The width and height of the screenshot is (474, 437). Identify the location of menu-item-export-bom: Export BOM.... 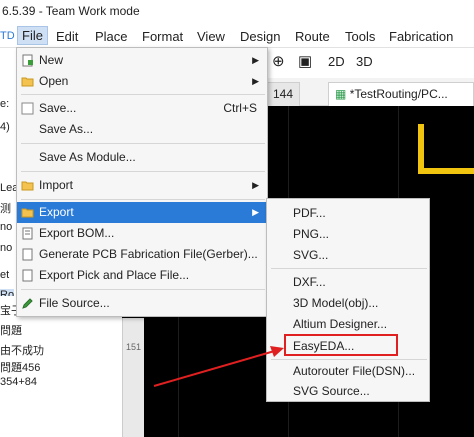
(142, 233).